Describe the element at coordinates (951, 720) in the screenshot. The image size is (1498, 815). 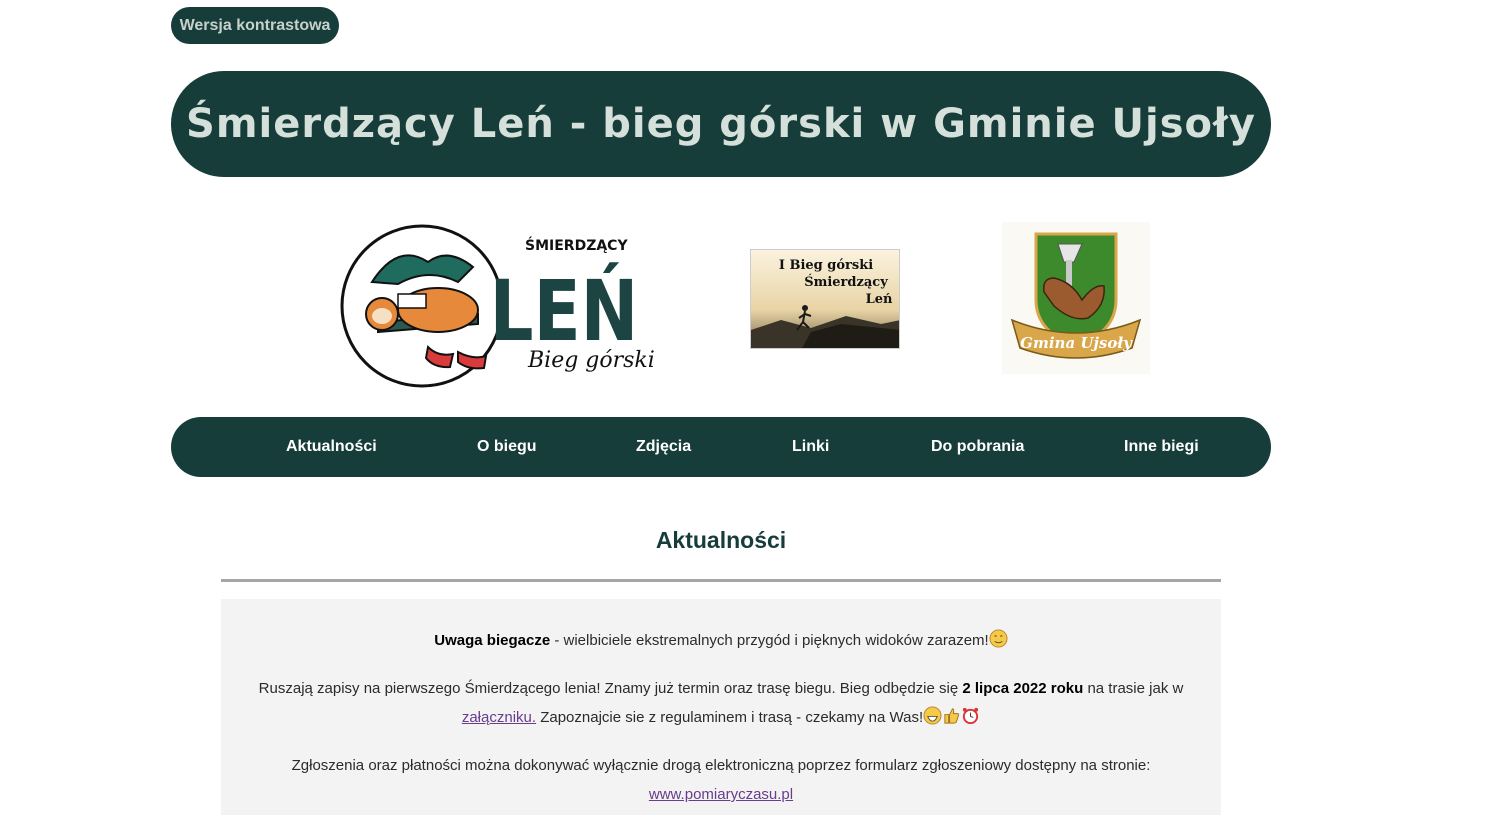
I see `thumbs-up-icon` at that location.